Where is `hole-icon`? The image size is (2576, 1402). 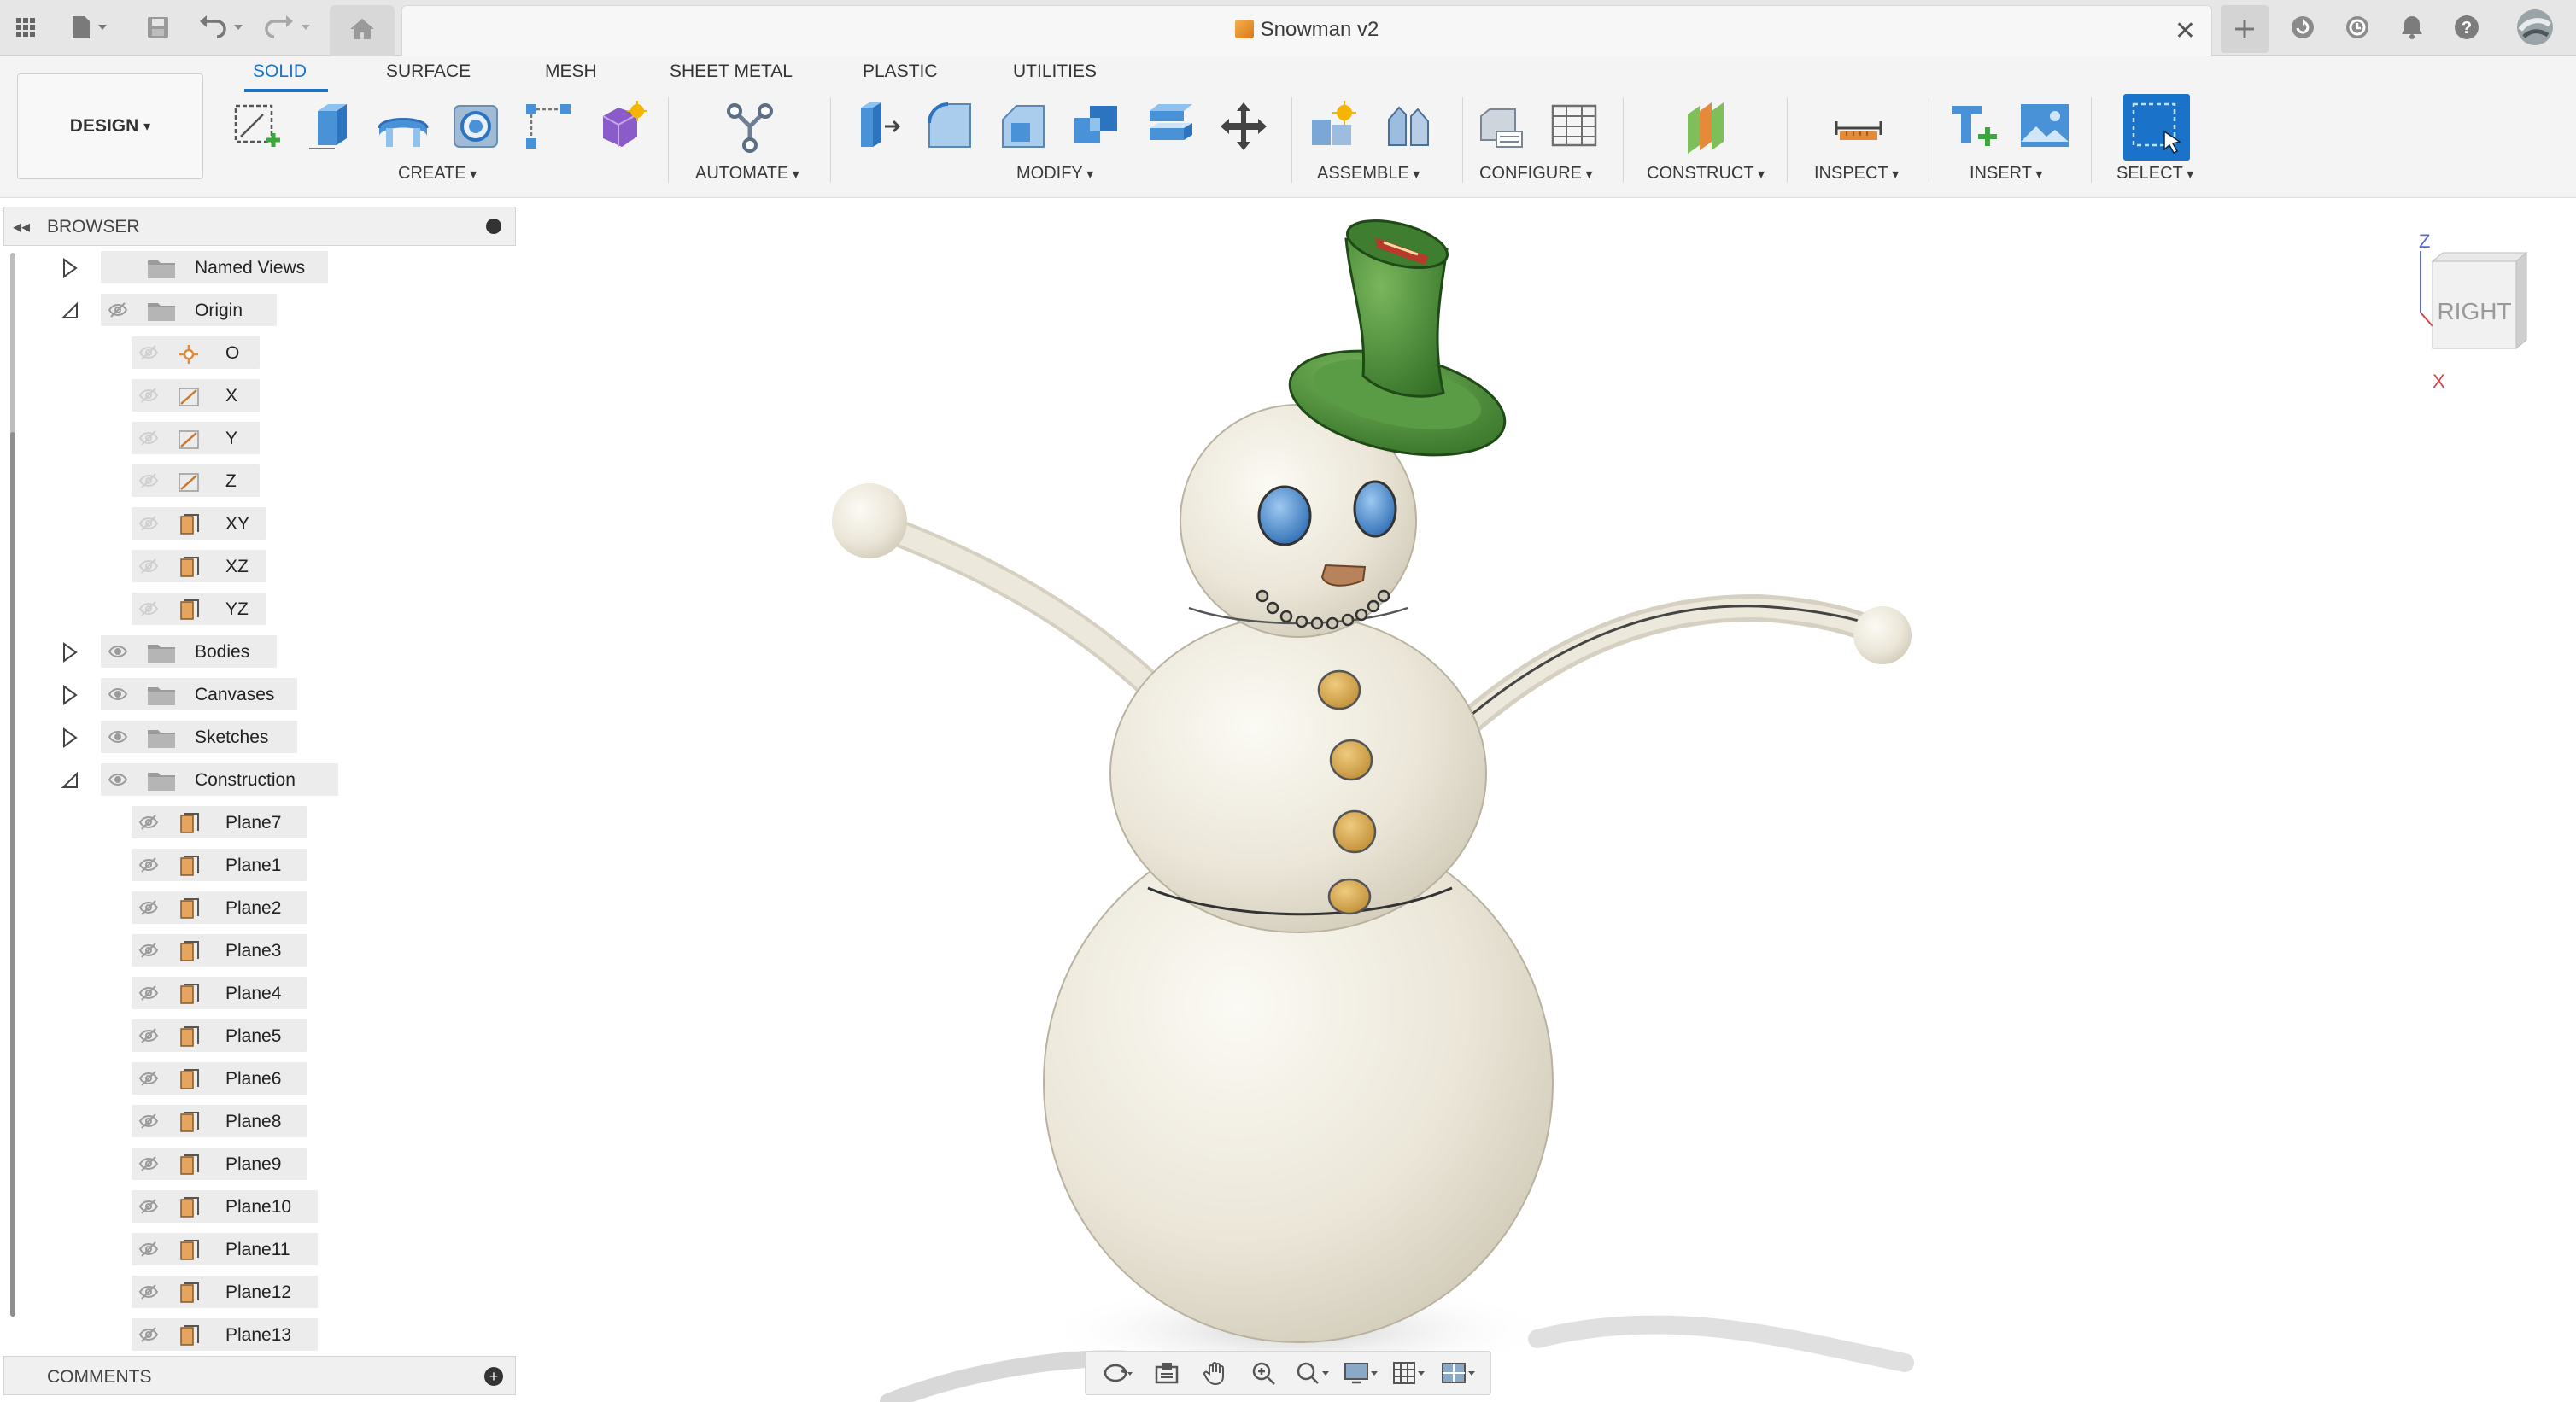
hole-icon is located at coordinates (476, 127).